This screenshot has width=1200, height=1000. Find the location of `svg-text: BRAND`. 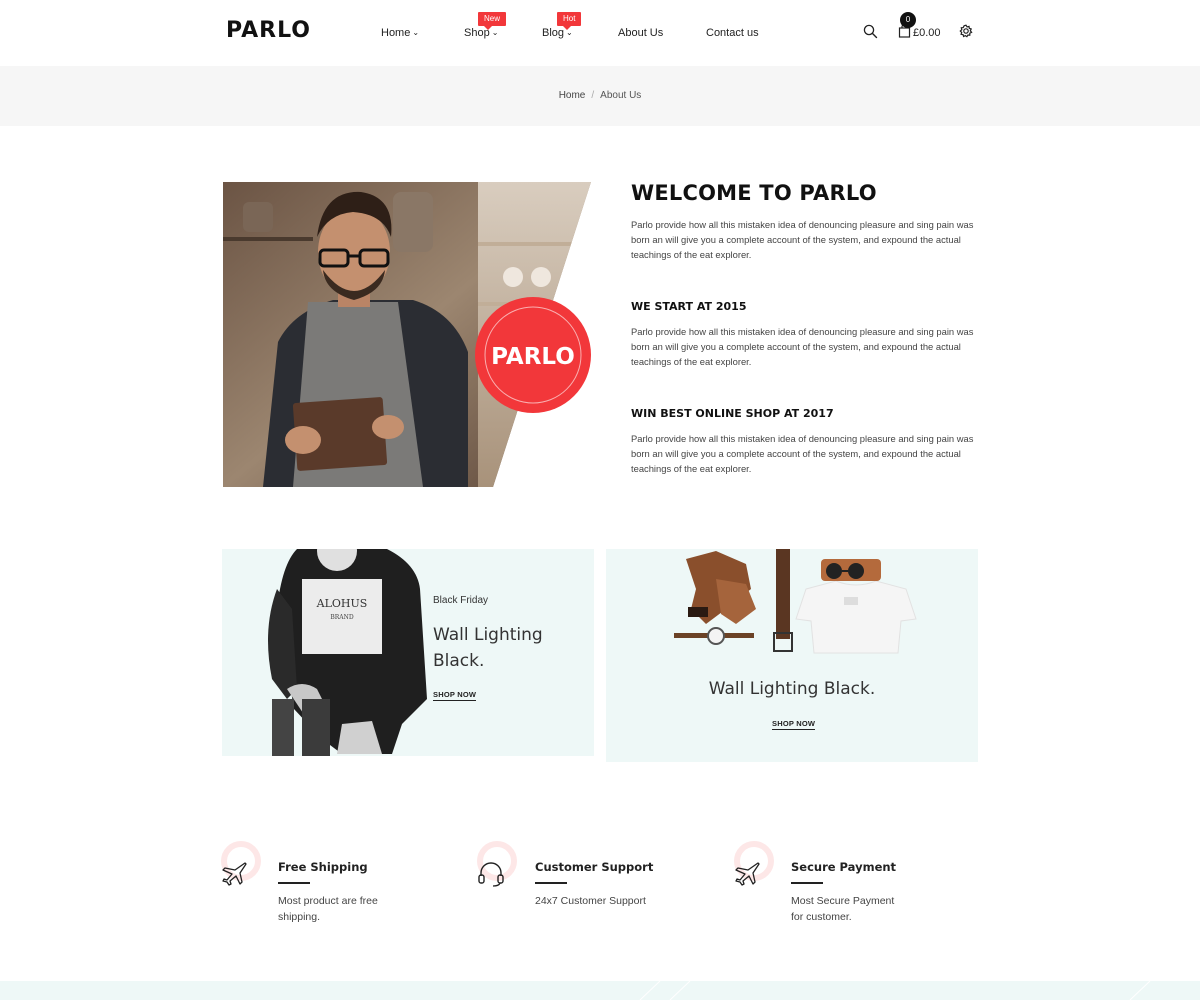

svg-text: BRAND is located at coordinates (342, 617).